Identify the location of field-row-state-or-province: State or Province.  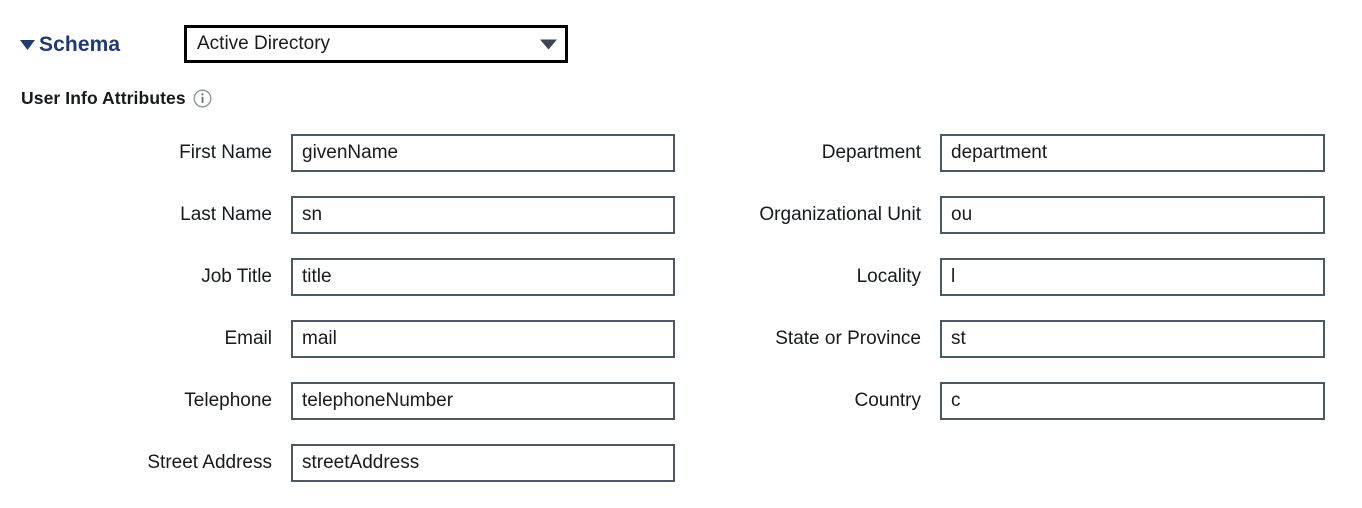
(987, 351).